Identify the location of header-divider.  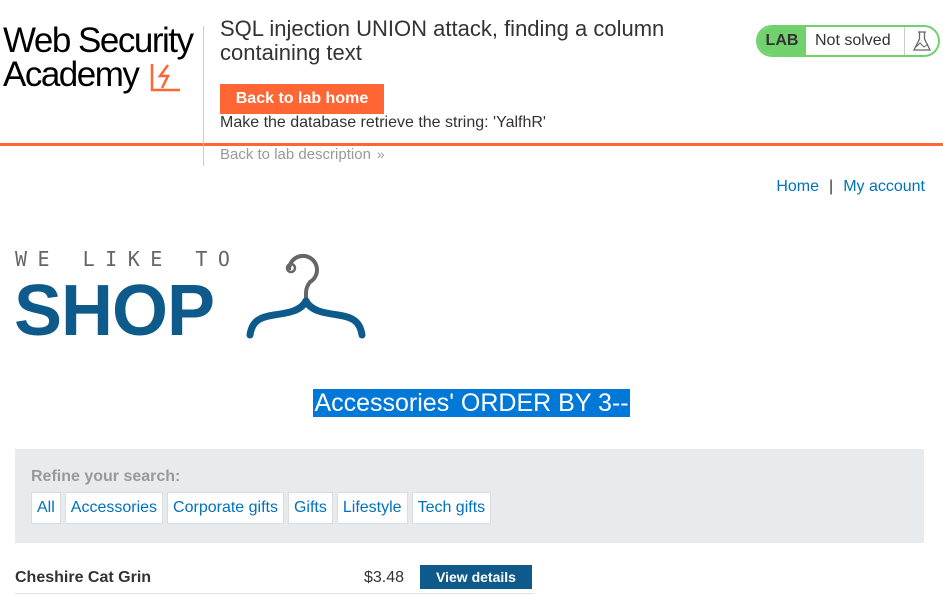
(203, 96).